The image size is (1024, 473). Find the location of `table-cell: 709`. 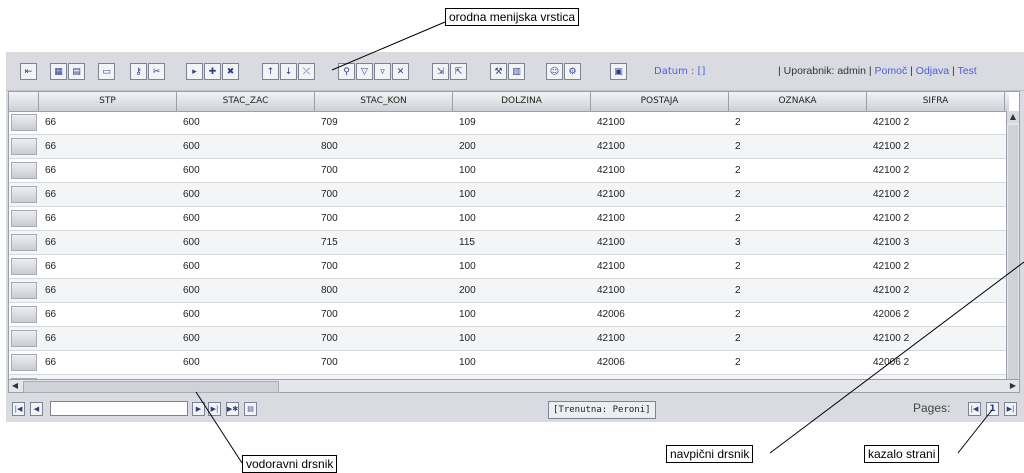

table-cell: 709 is located at coordinates (384, 122).